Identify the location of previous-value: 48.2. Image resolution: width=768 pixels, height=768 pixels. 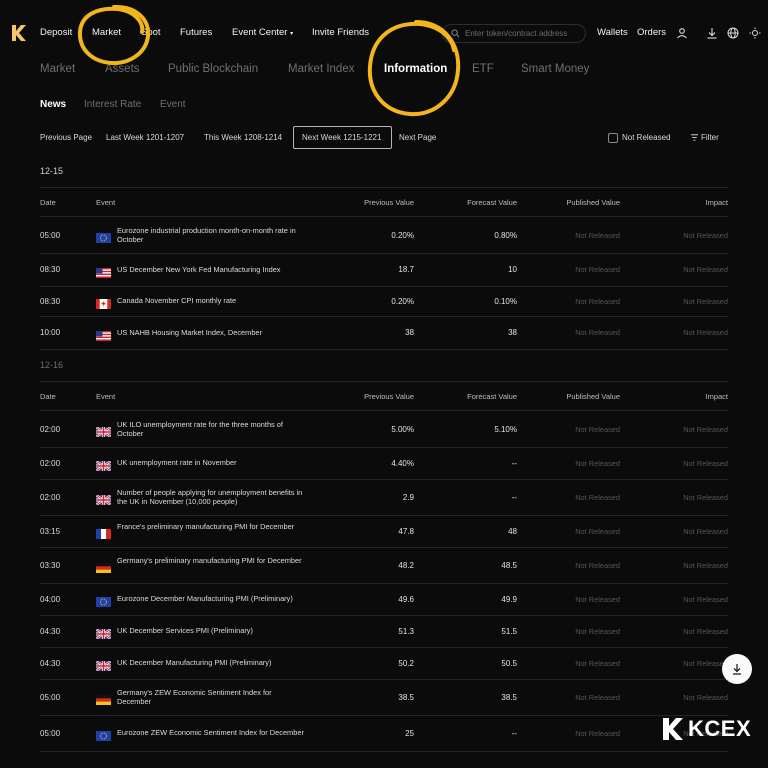
(406, 565).